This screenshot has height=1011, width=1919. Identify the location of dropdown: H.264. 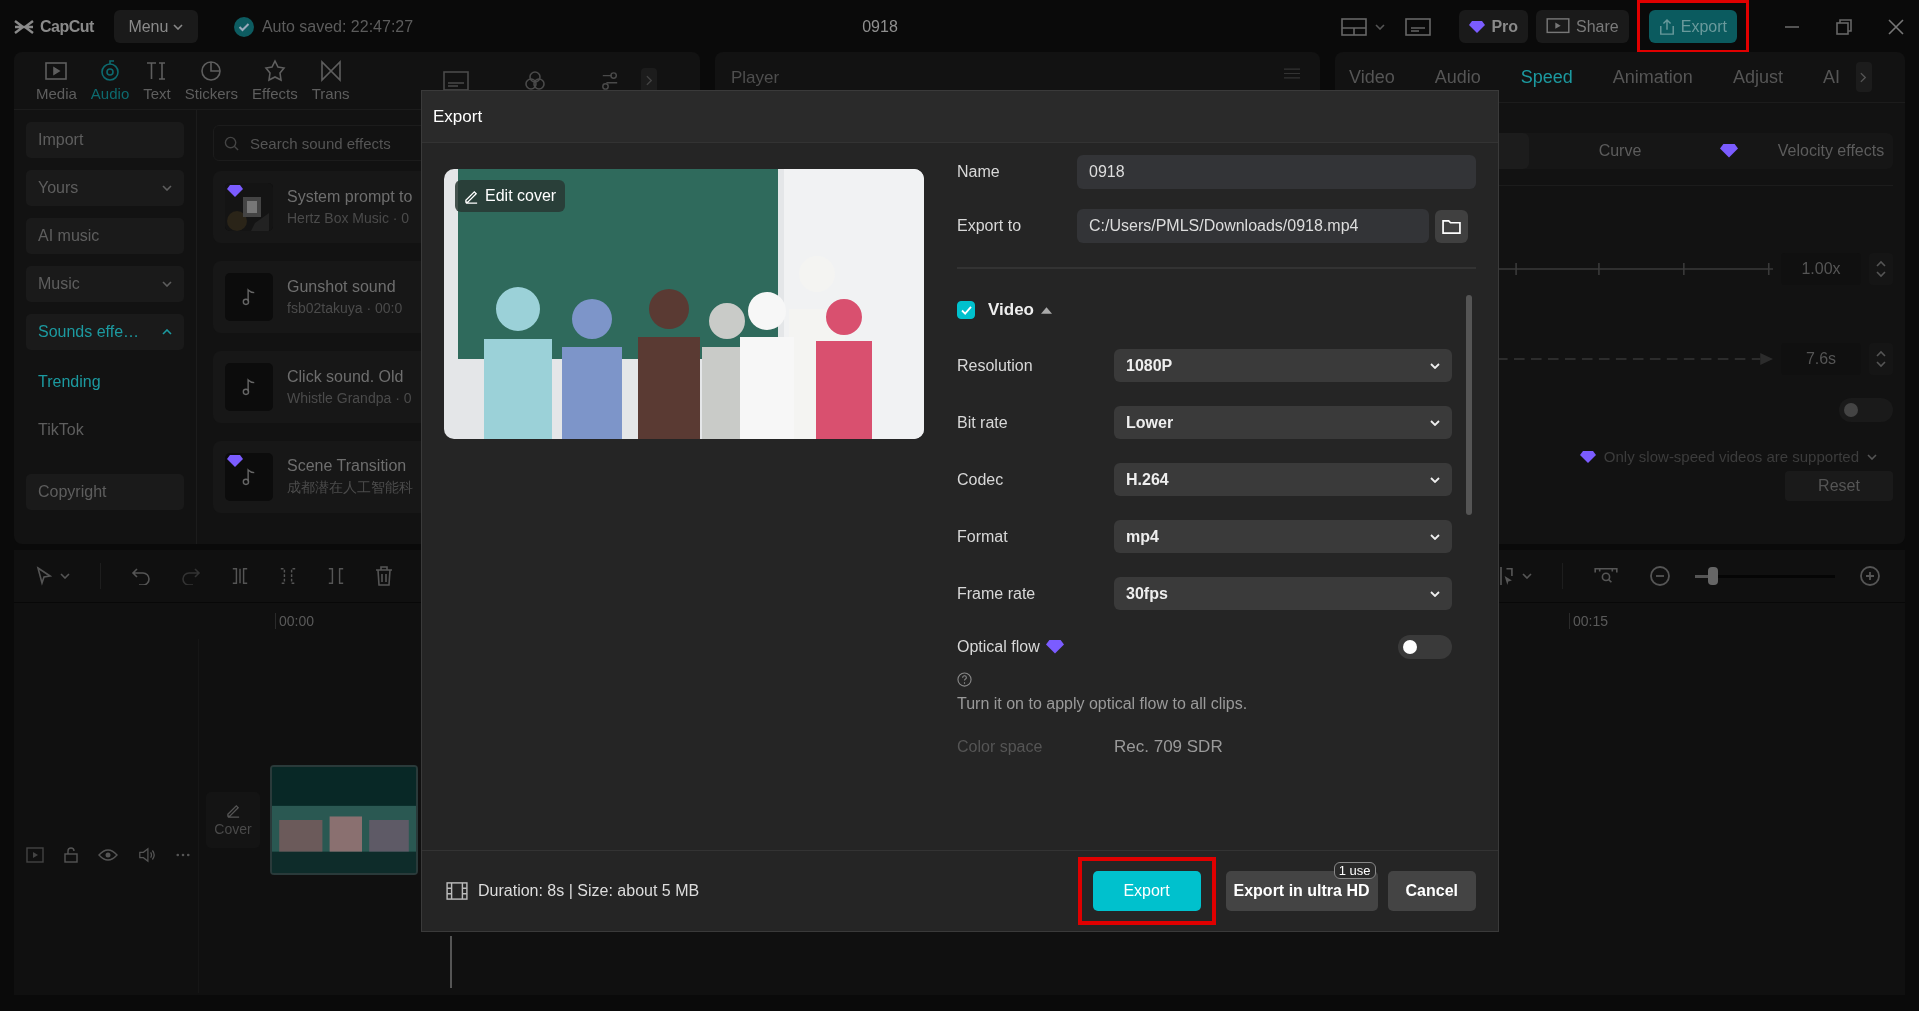
(1283, 479).